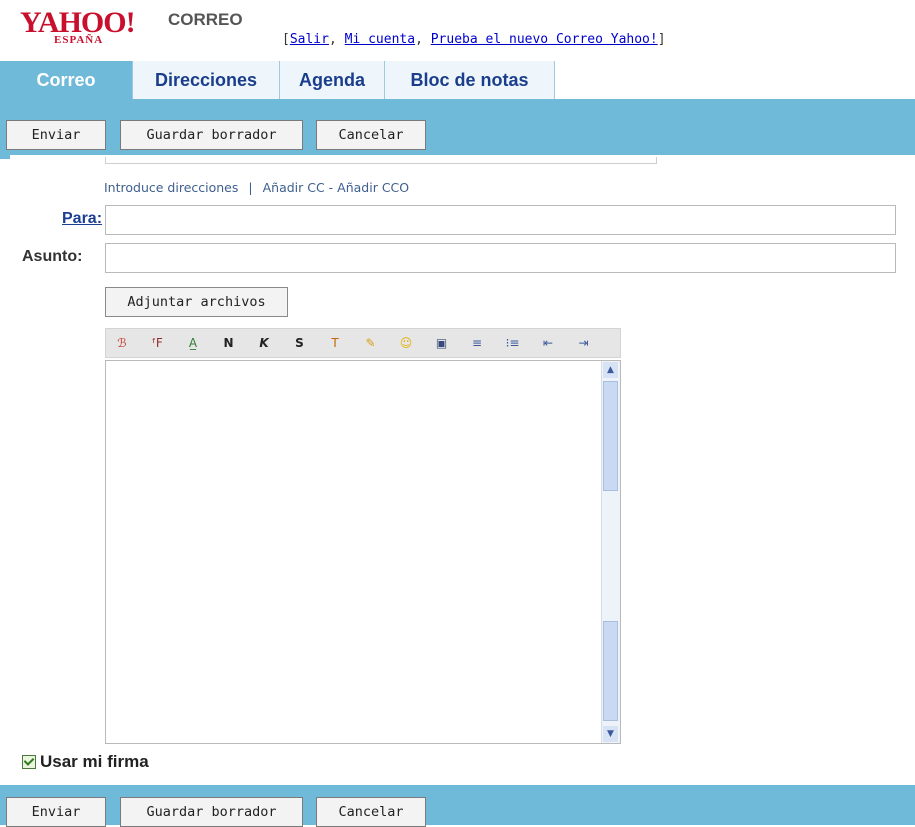 This screenshot has height=827, width=915. Describe the element at coordinates (544, 39) in the screenshot. I see `try-new-mail-link: Prueba el nuevo Correo Yahoo!` at that location.